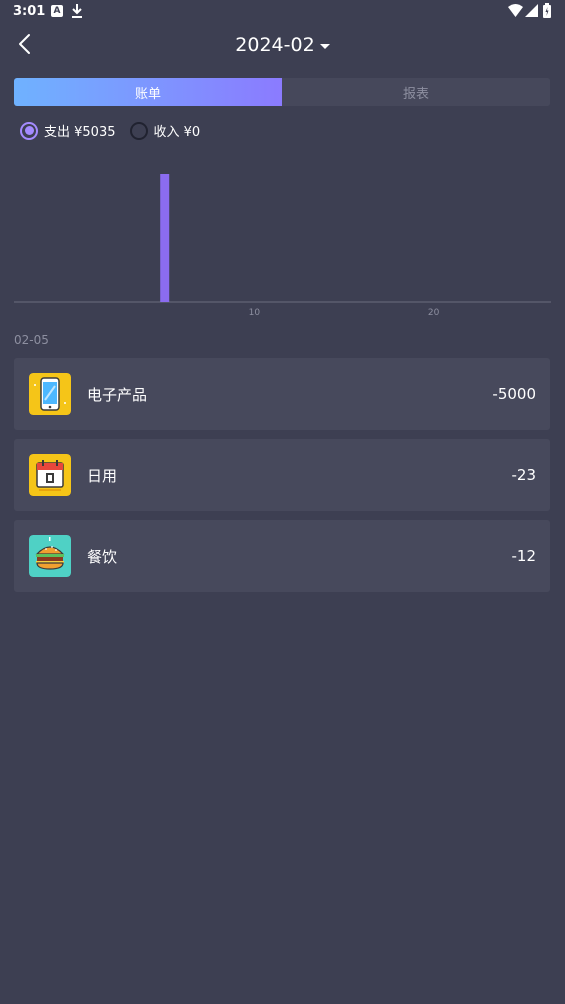 The width and height of the screenshot is (565, 1004). What do you see at coordinates (57, 11) in the screenshot?
I see `a-notification-icon: A` at bounding box center [57, 11].